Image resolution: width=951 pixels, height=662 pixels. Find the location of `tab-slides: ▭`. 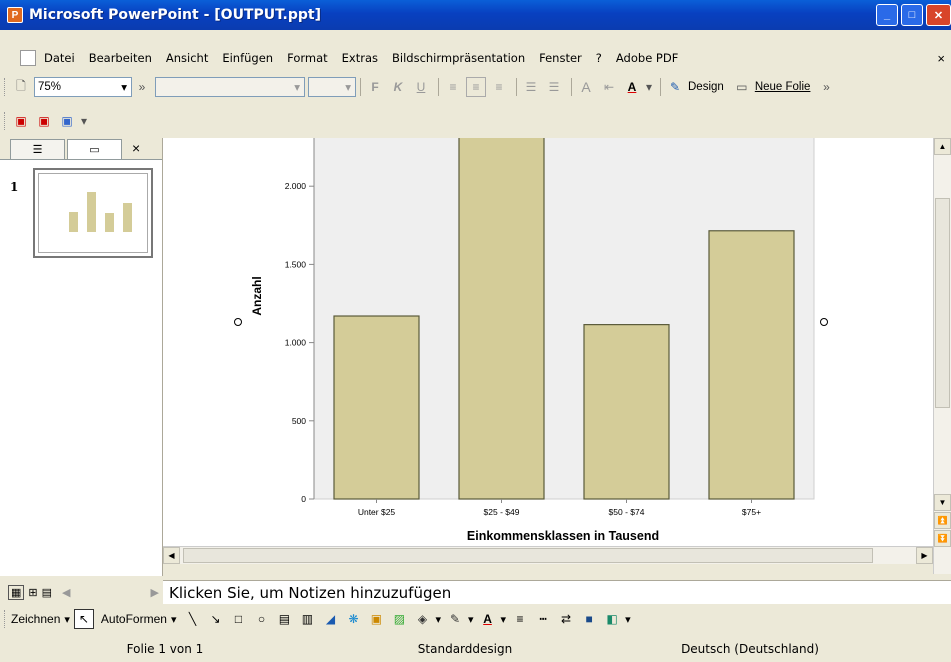

tab-slides: ▭ is located at coordinates (94, 149).